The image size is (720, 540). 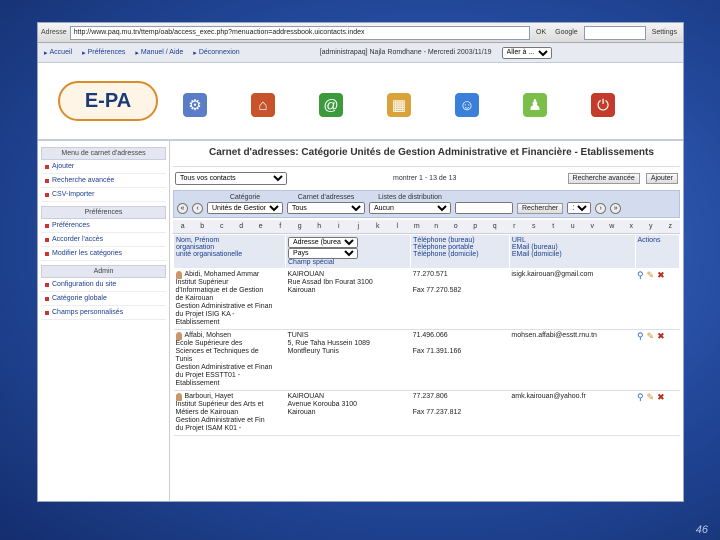 What do you see at coordinates (242, 226) in the screenshot?
I see `alphabet-letter: d` at bounding box center [242, 226].